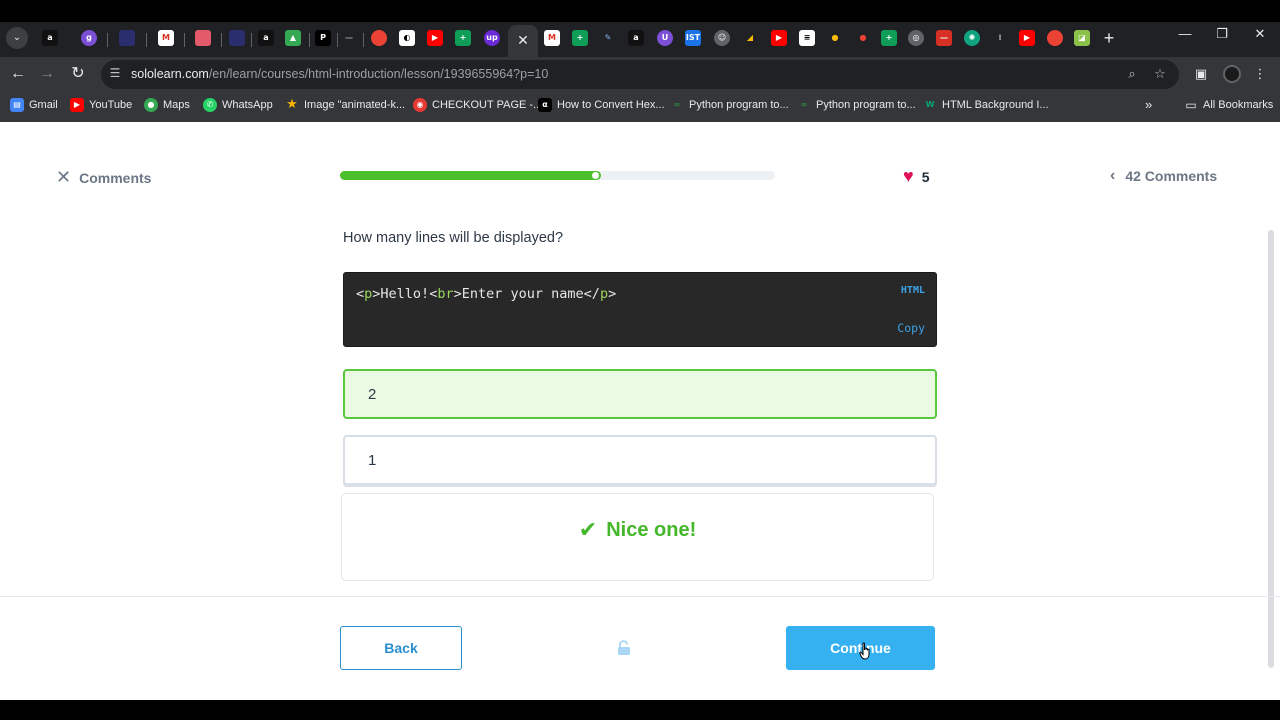 Image resolution: width=1280 pixels, height=720 pixels. Describe the element at coordinates (470, 175) in the screenshot. I see `progress-fill` at that location.